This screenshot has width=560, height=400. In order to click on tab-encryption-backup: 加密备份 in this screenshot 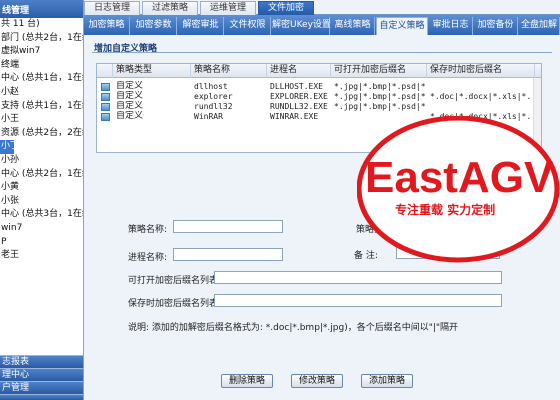, I will do `click(496, 26)`.